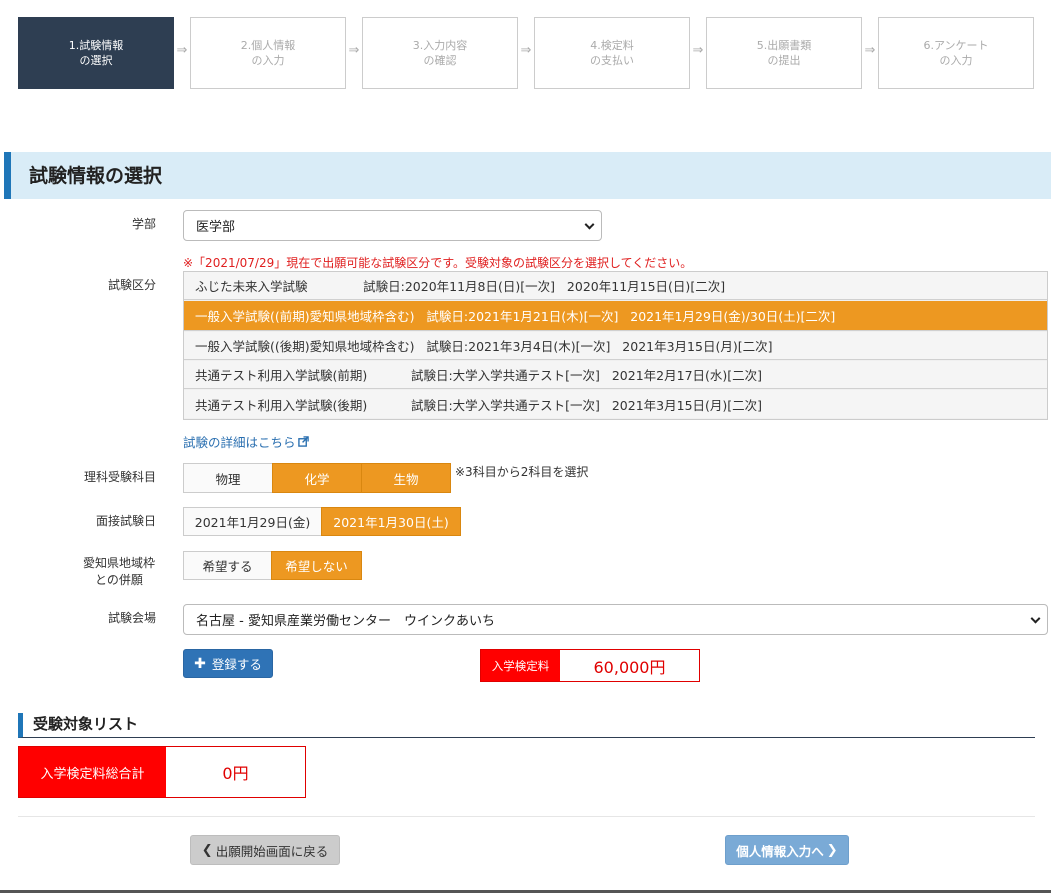 This screenshot has width=1051, height=893. I want to click on interview-date-label: 面接試験日, so click(125, 521).